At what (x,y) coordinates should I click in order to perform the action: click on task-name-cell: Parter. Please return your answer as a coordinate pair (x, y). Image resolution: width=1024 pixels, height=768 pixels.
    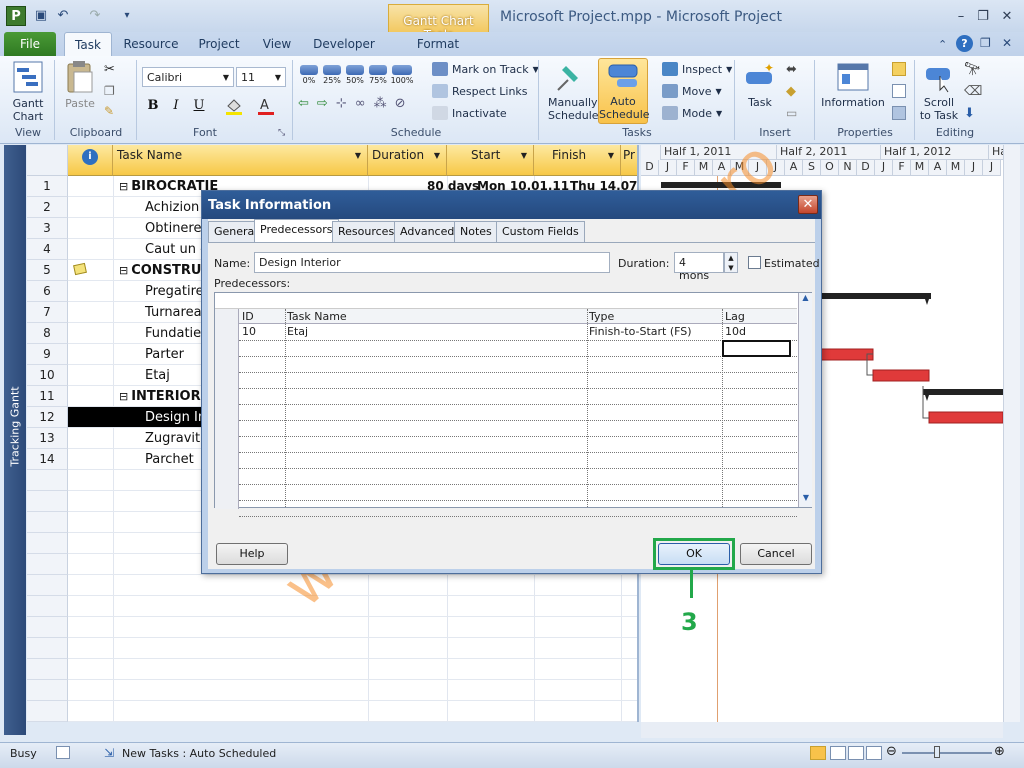
    Looking at the image, I should click on (164, 354).